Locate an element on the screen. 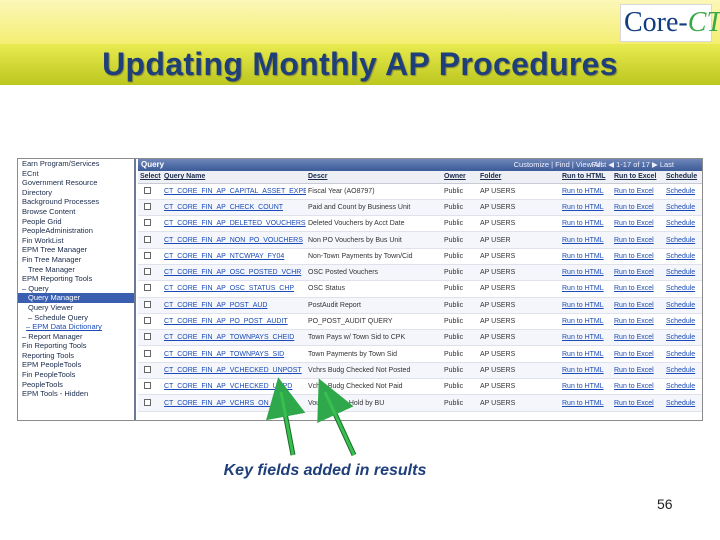  sidebar-item: – Report Manager is located at coordinates (76, 337).